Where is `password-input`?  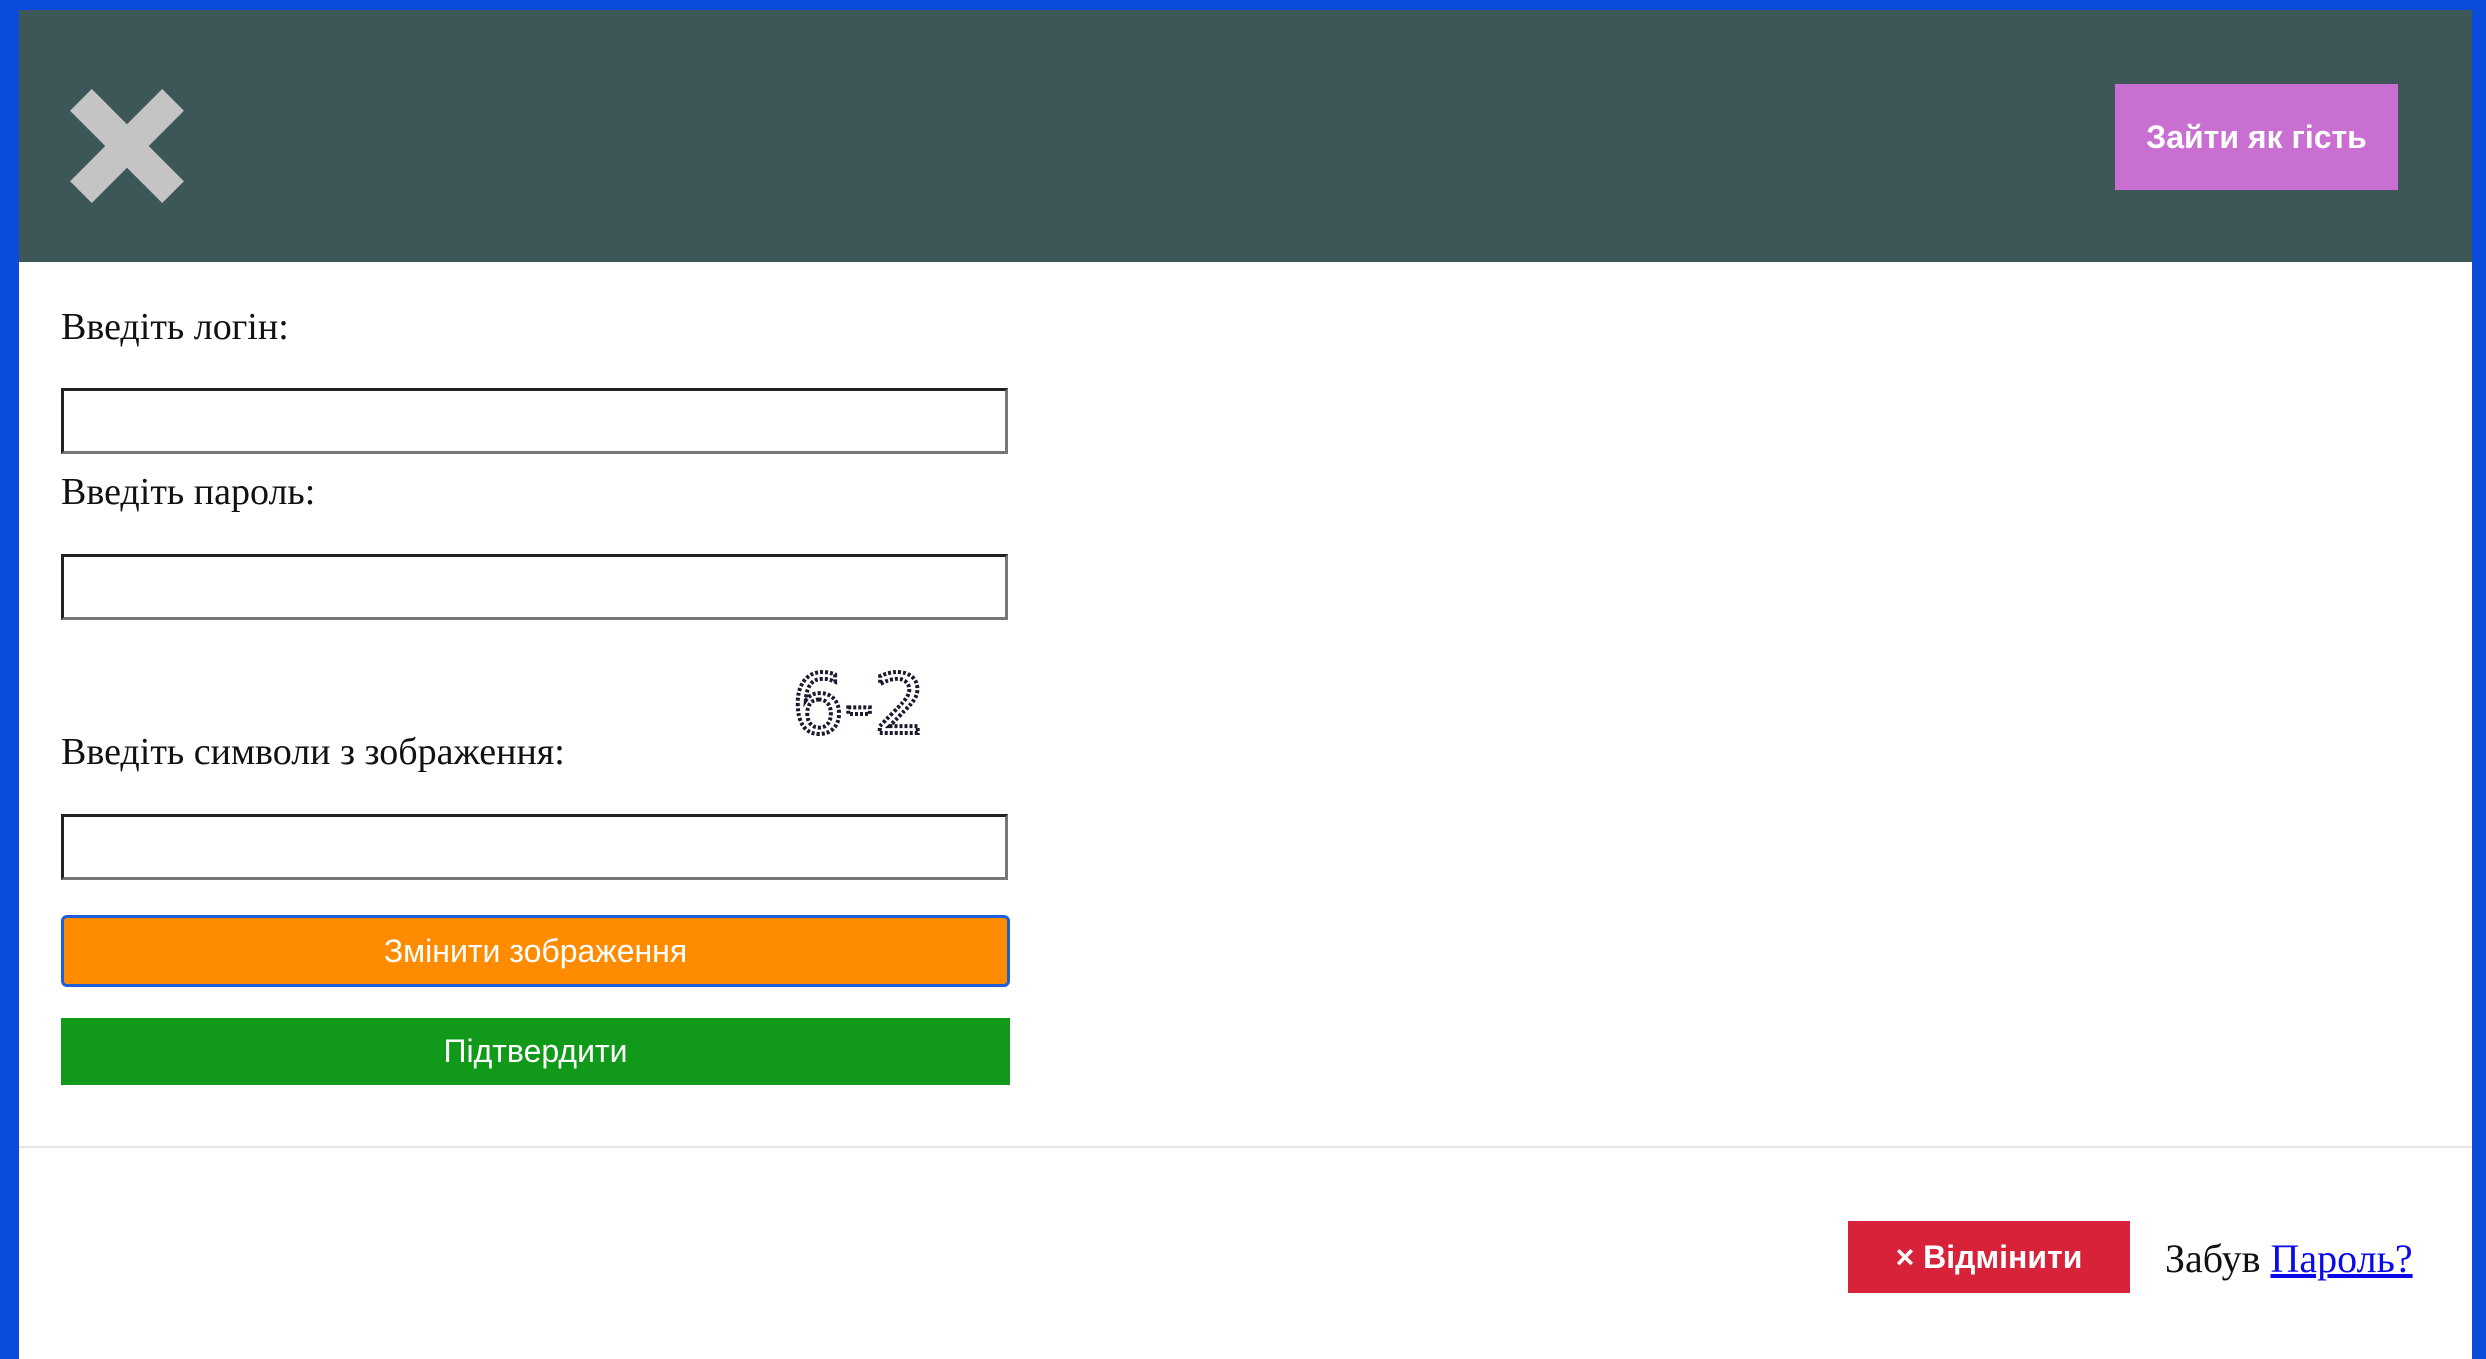
password-input is located at coordinates (534, 587).